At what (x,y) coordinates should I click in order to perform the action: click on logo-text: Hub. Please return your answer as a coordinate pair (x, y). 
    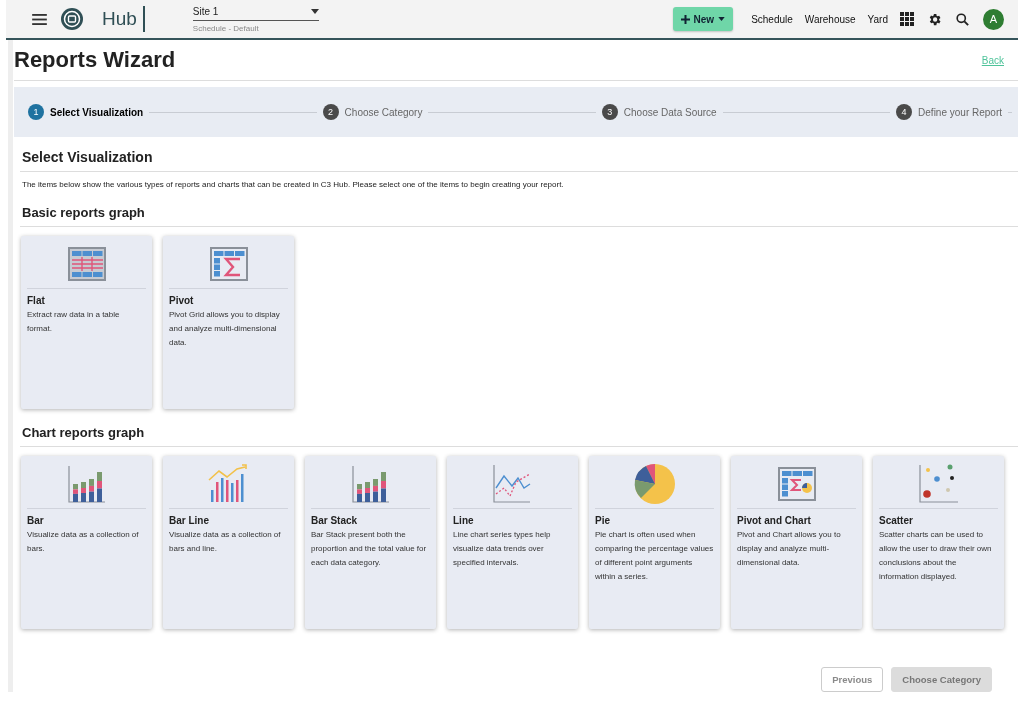
    Looking at the image, I should click on (119, 19).